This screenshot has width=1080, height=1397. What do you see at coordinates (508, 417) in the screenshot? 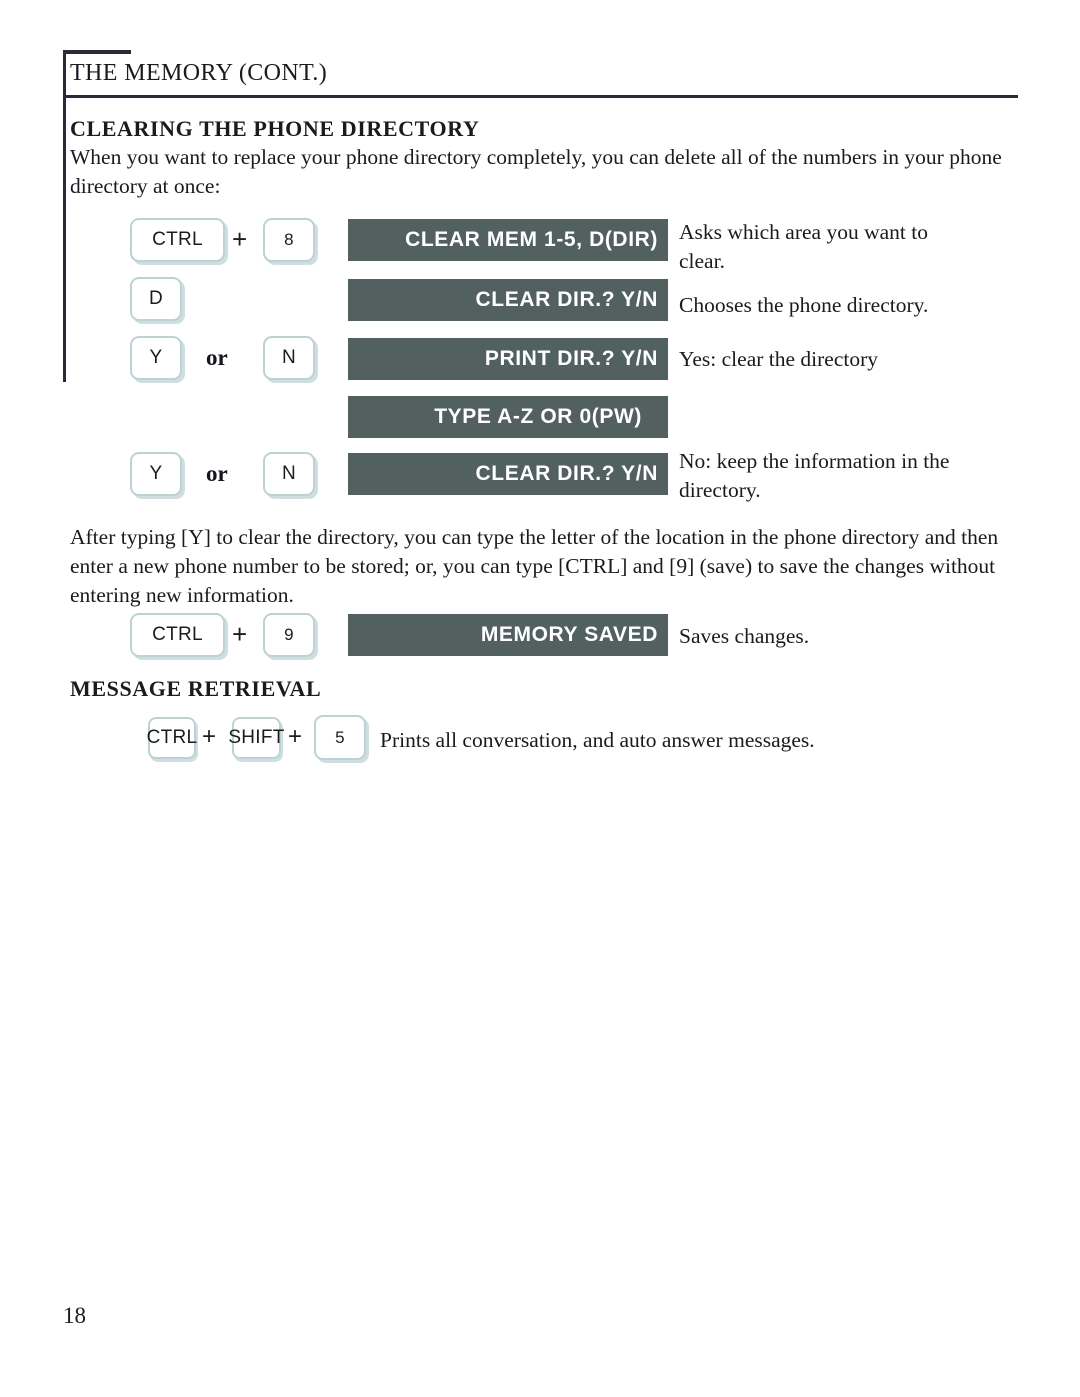
I see `display-type-az: TYPE A-Z OR 0(PW)` at bounding box center [508, 417].